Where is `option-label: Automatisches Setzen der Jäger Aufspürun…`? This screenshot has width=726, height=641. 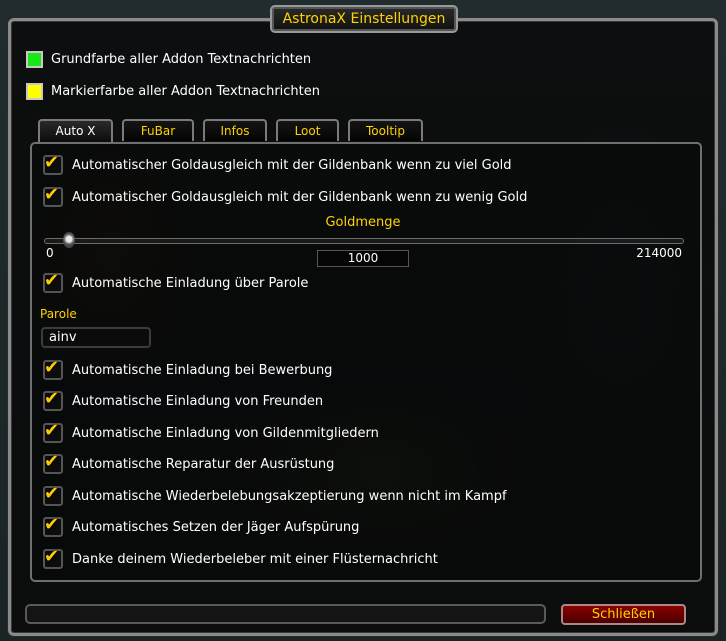
option-label: Automatisches Setzen der Jäger Aufspürun… is located at coordinates (216, 527).